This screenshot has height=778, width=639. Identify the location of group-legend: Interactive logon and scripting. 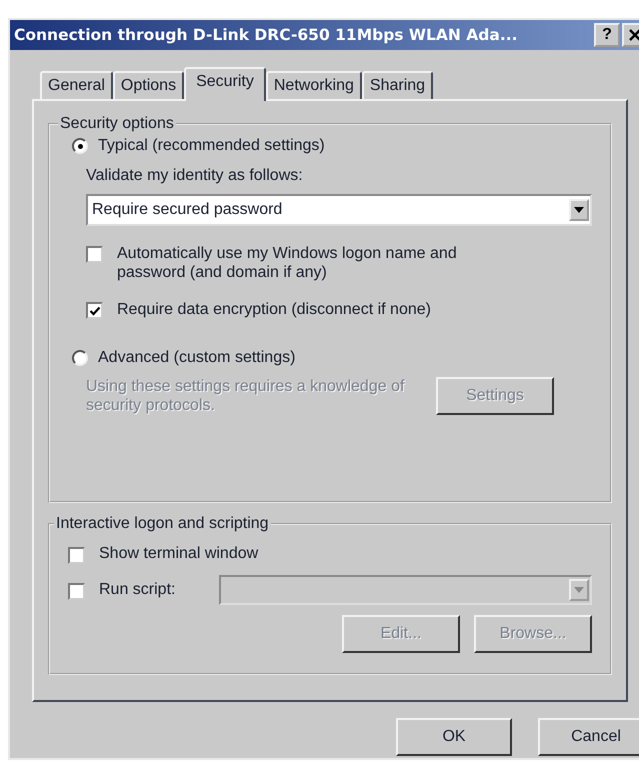
(162, 524).